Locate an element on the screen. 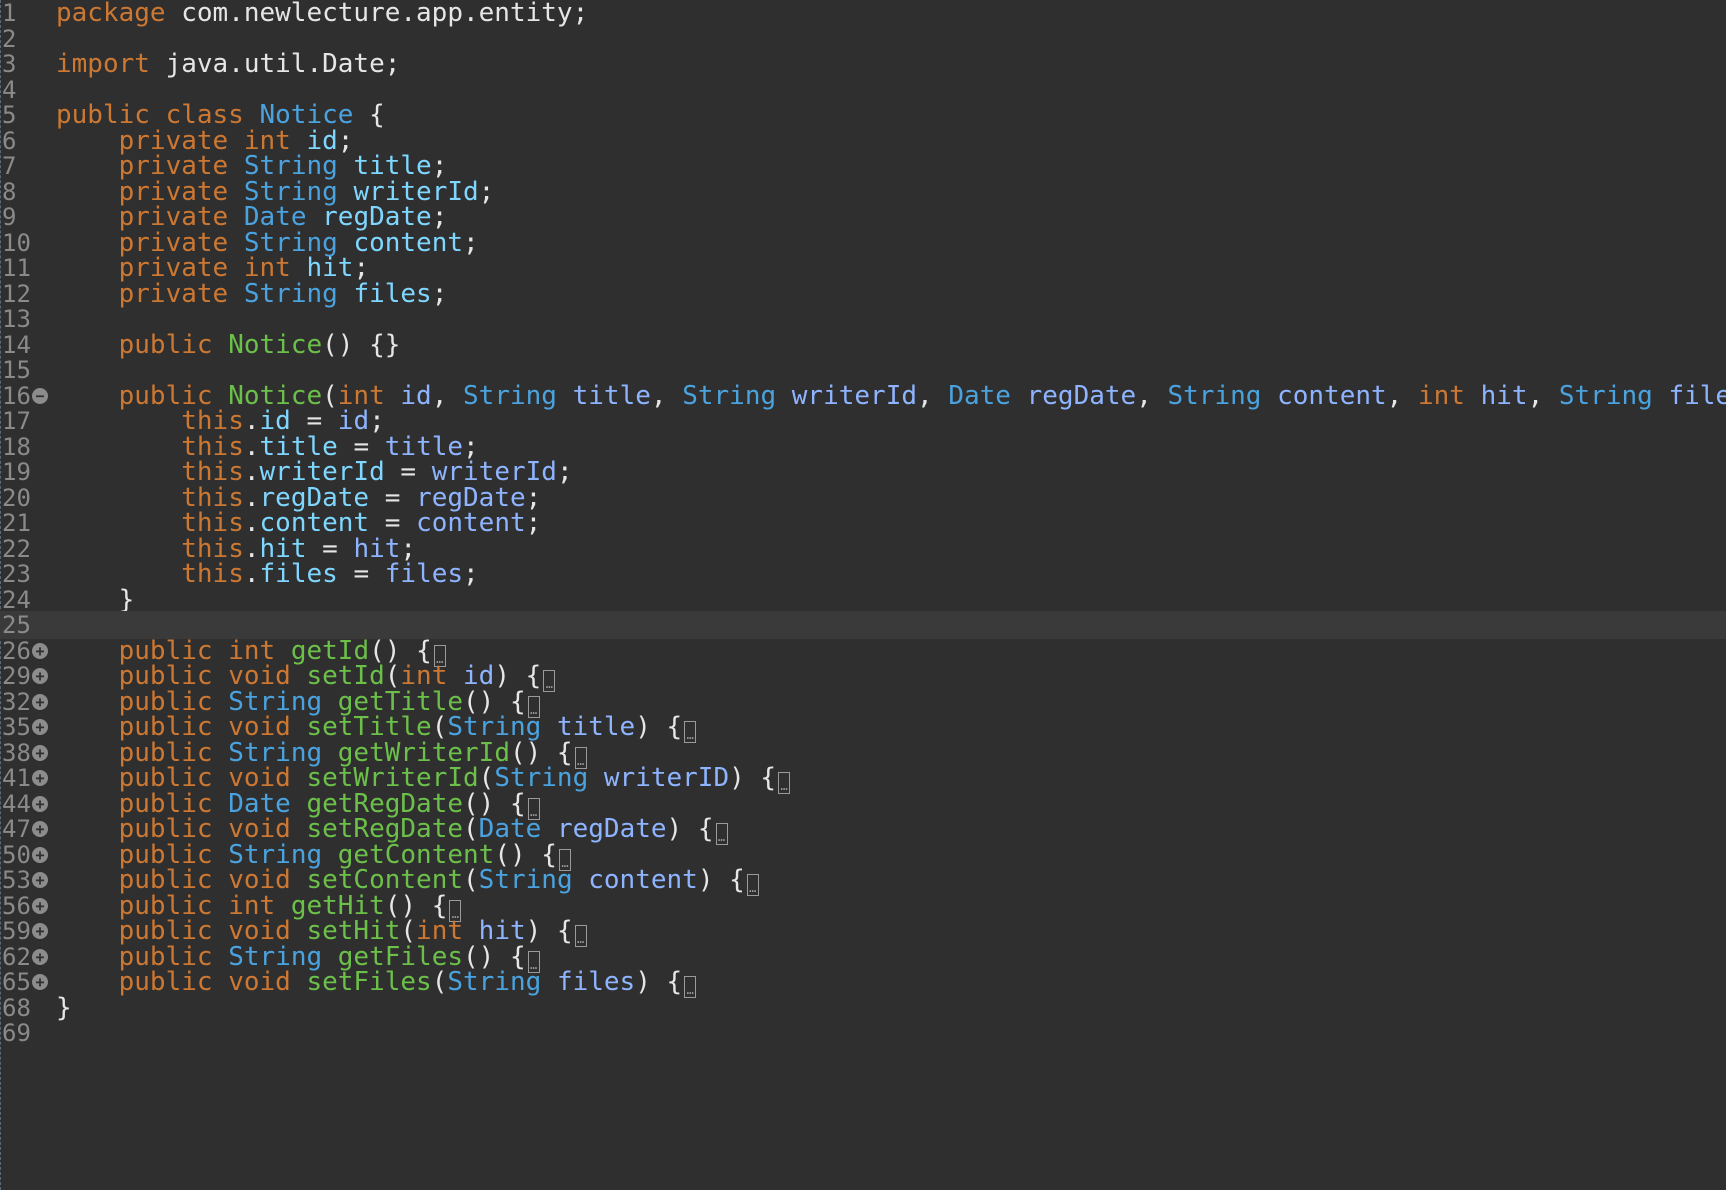 The height and width of the screenshot is (1190, 1726). line-number: 12 is located at coordinates (16, 294).